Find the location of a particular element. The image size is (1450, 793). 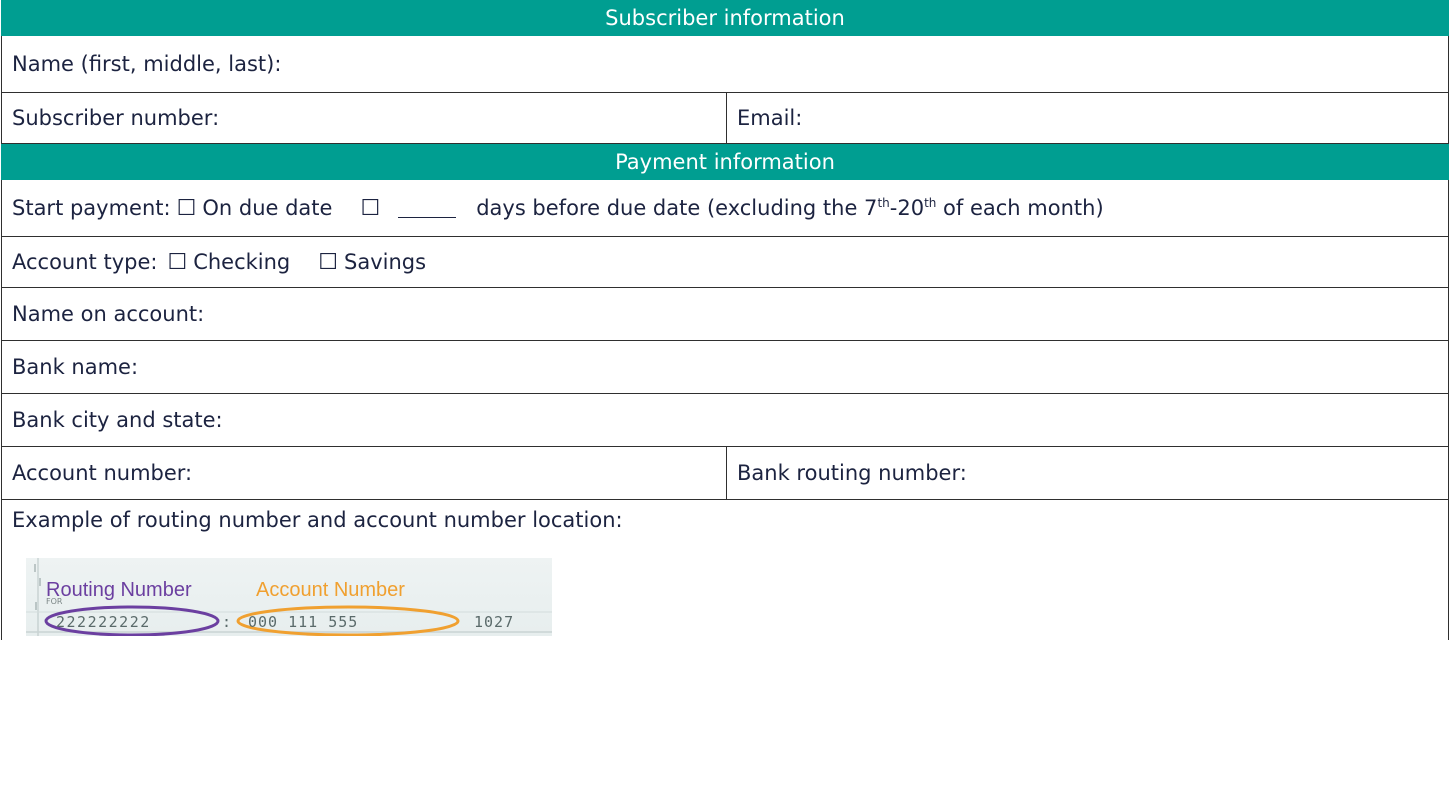

savings-label: Savings is located at coordinates (385, 262).